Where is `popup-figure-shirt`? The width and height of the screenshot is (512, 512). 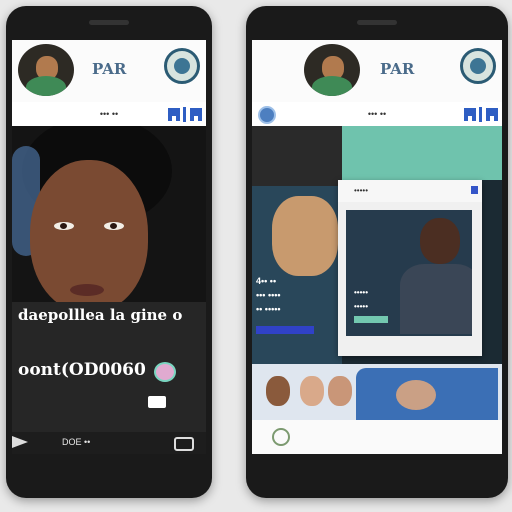
popup-figure-shirt is located at coordinates (436, 299).